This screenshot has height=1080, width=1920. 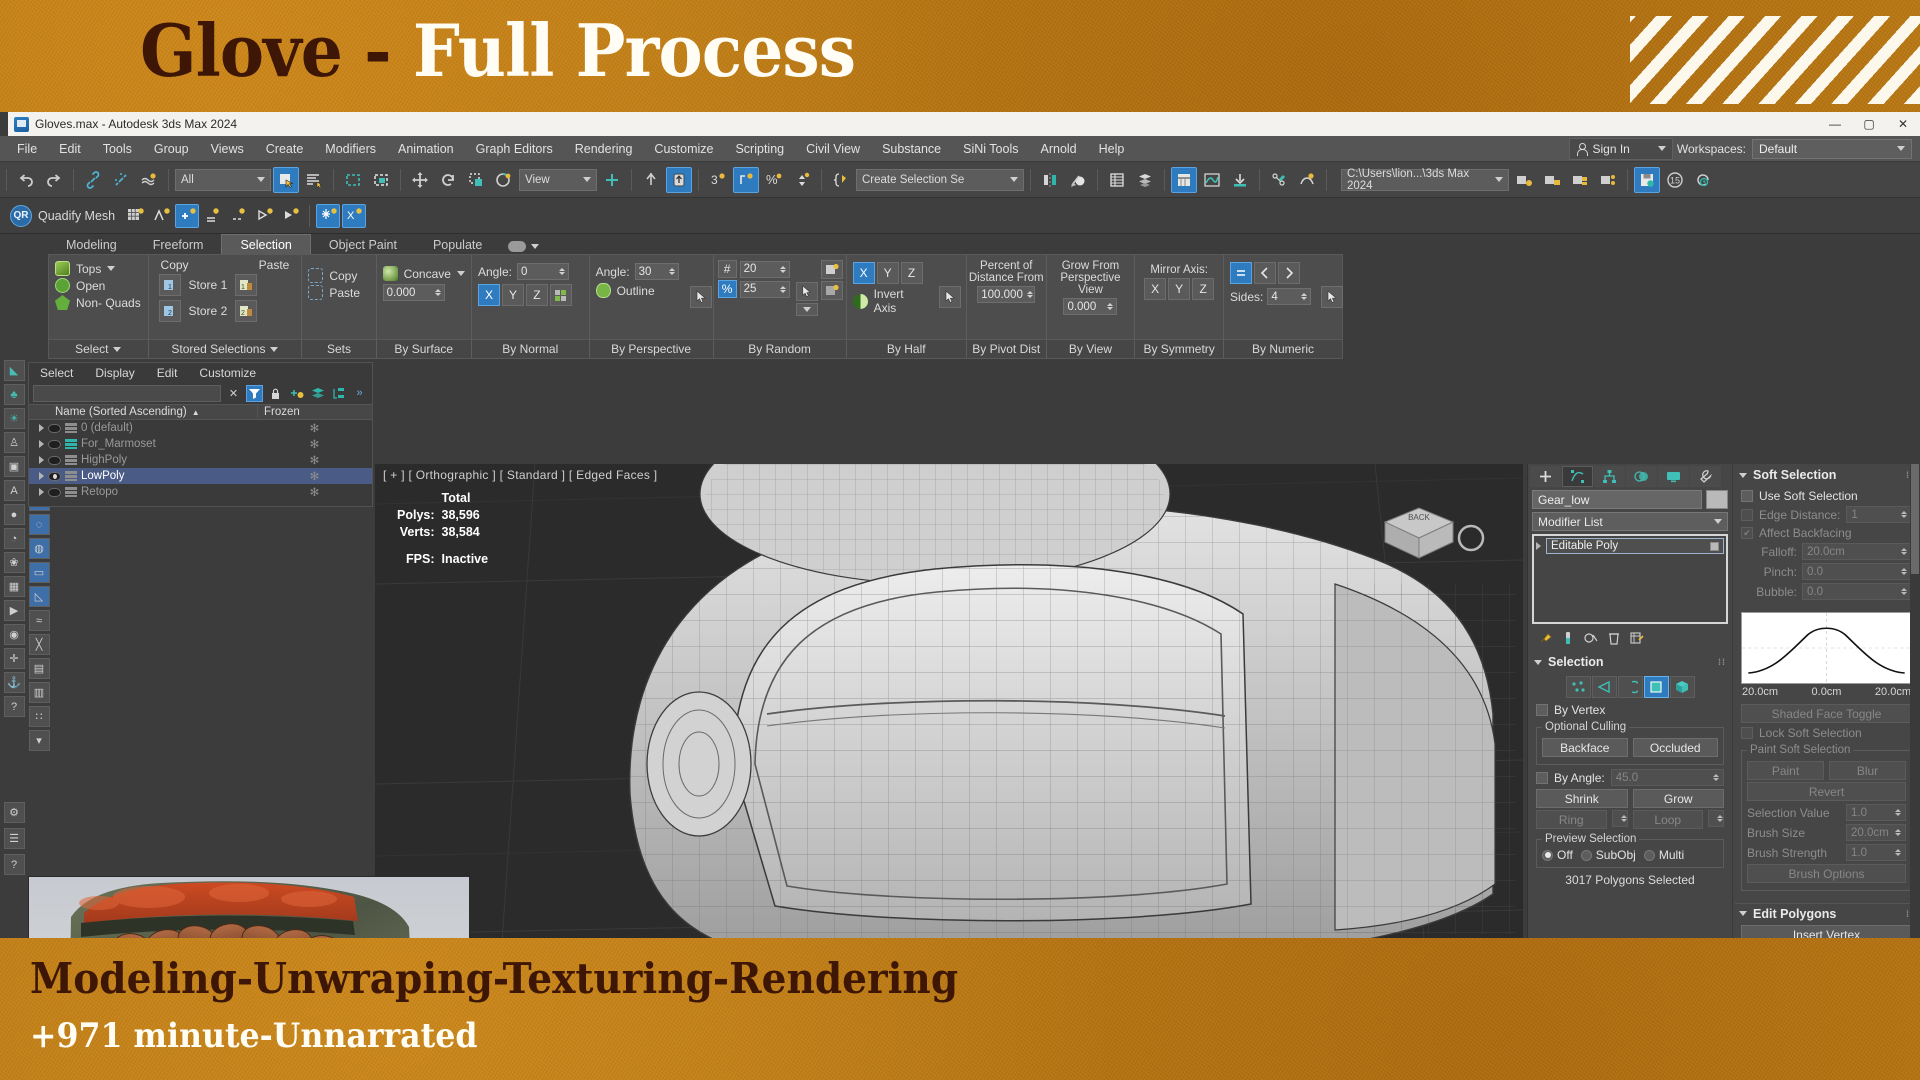 I want to click on object-name-field: Gear_low, so click(x=1617, y=499).